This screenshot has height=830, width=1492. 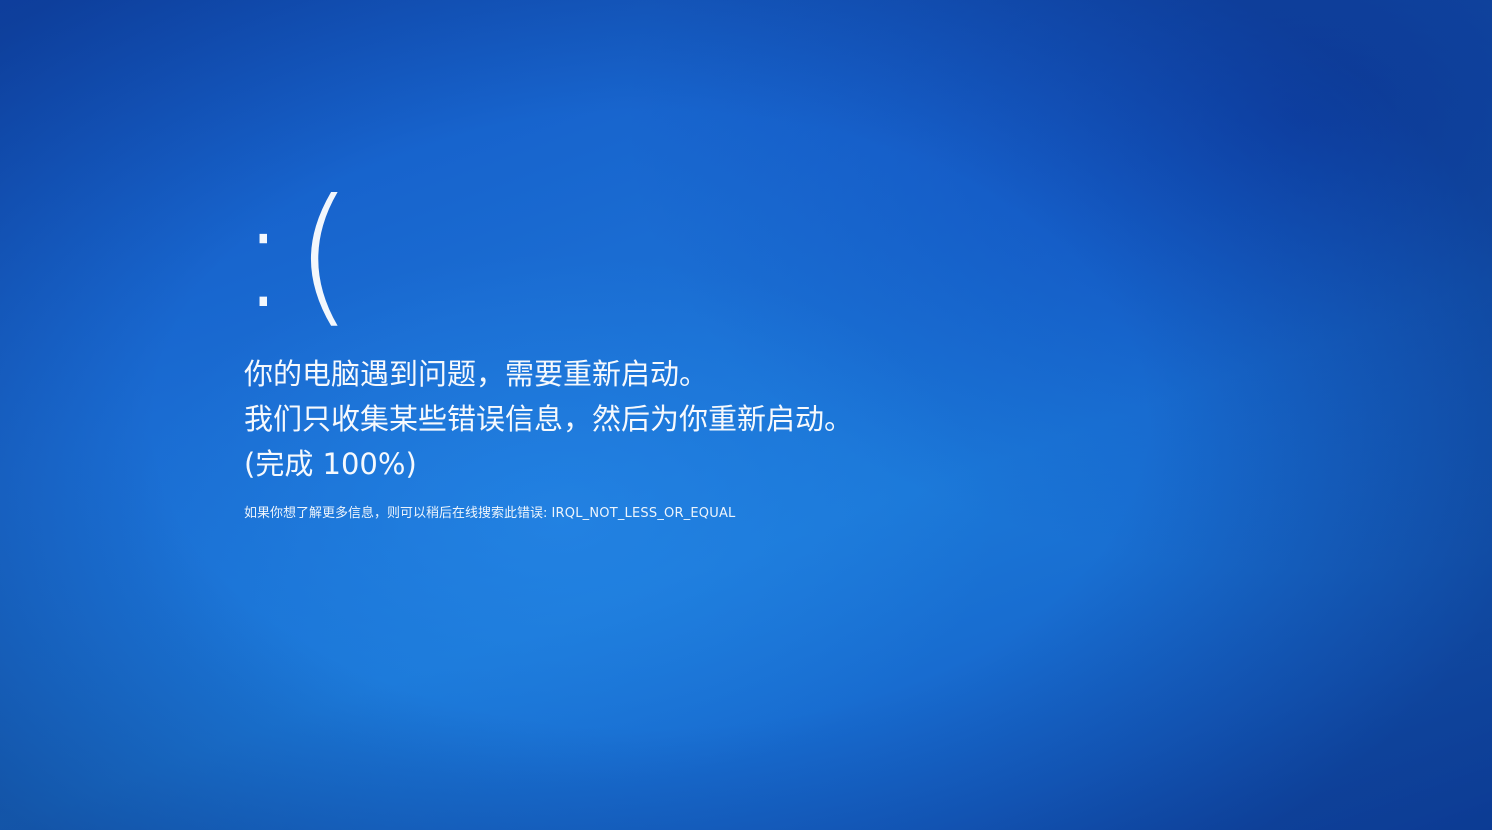 I want to click on error-message-line-2: 我们只收集某些错误信息，然后为你重新启动。, so click(x=549, y=419).